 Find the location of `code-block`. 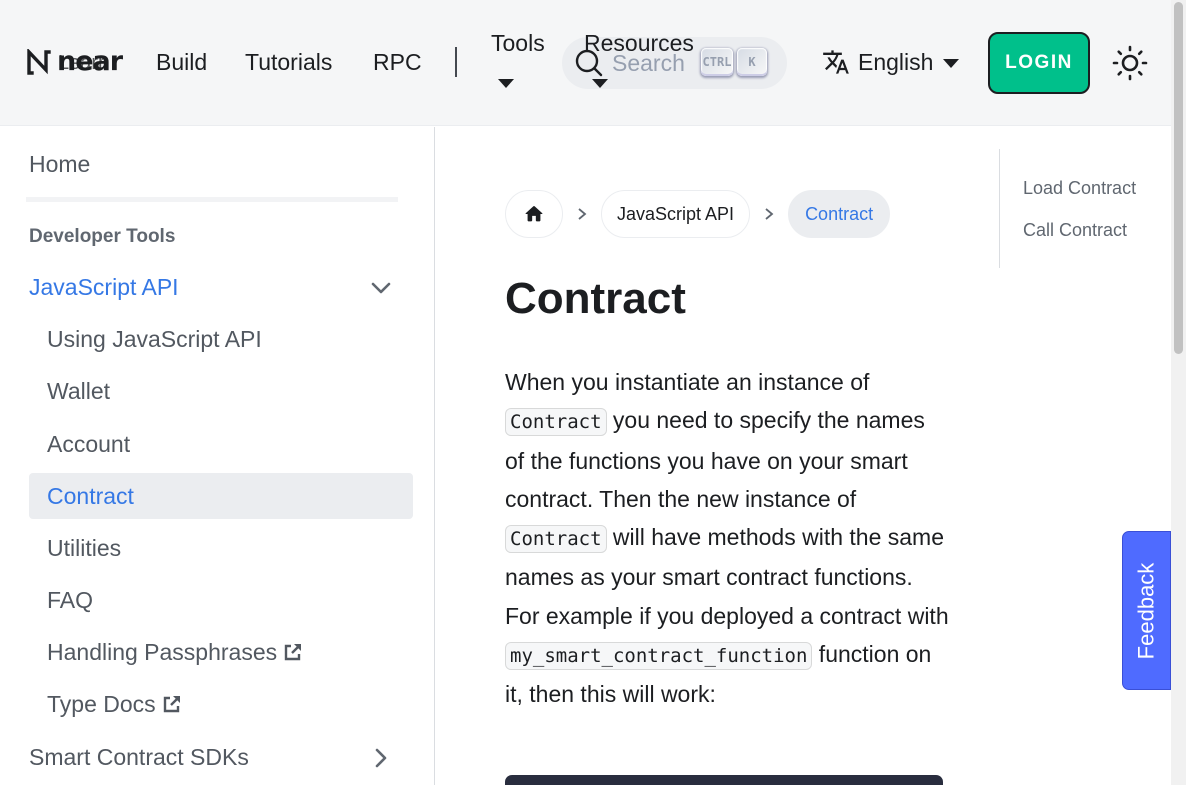

code-block is located at coordinates (724, 780).